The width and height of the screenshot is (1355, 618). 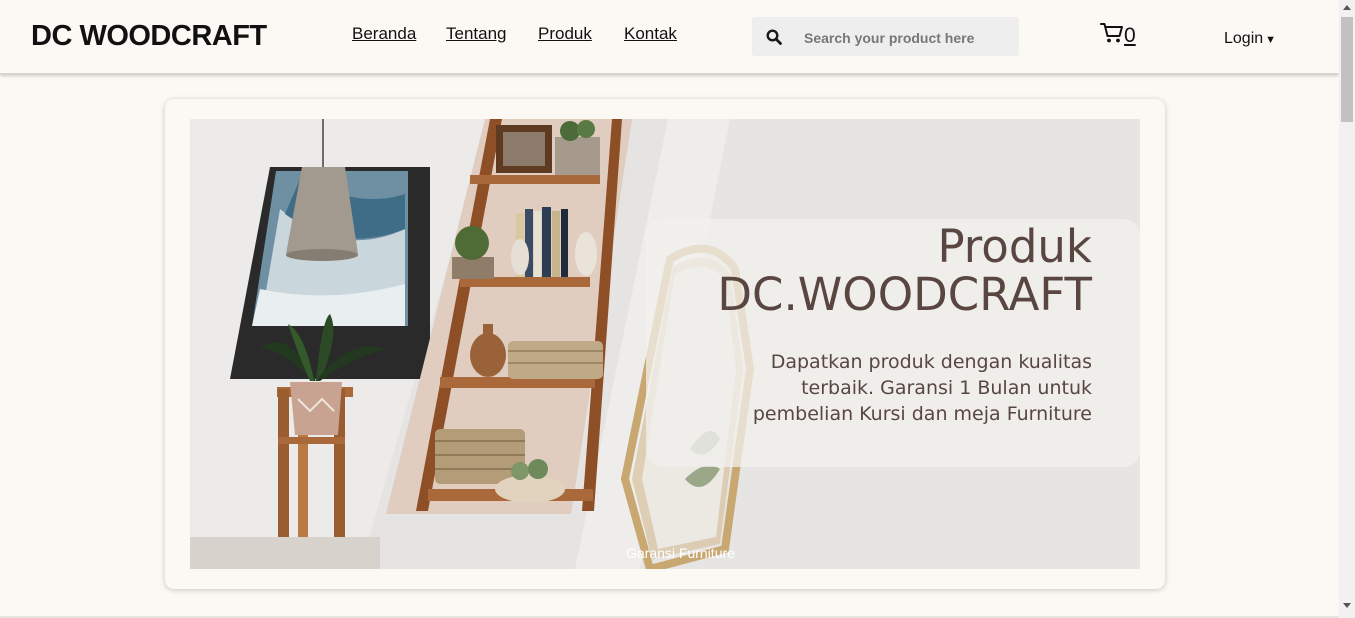 What do you see at coordinates (1014, 246) in the screenshot?
I see `hero-title-line-1: Produk` at bounding box center [1014, 246].